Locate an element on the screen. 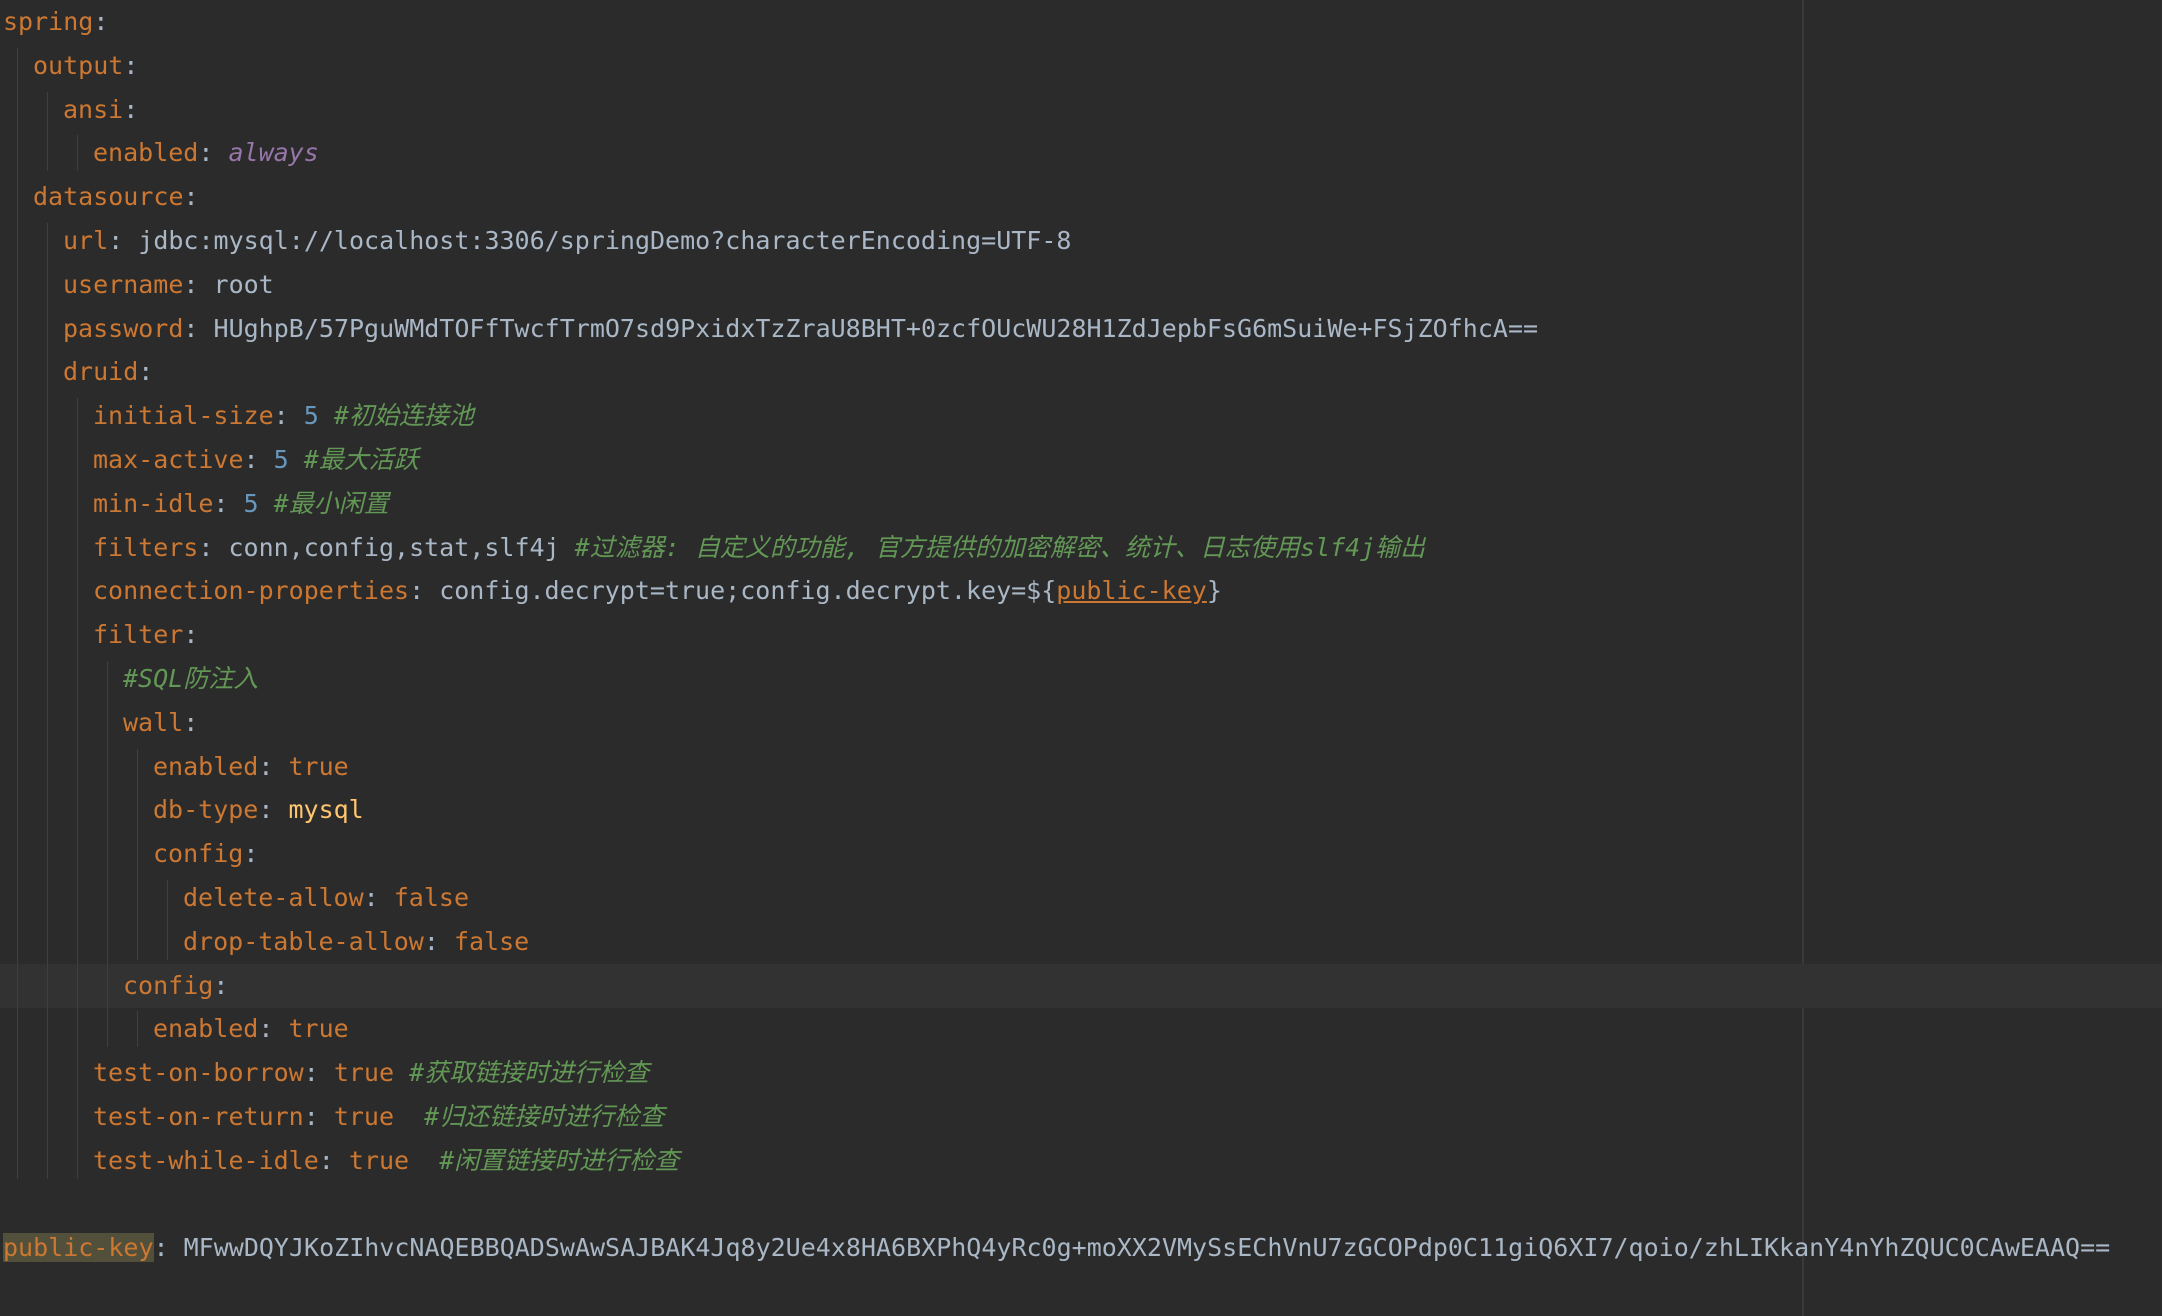 The height and width of the screenshot is (1316, 2162). yaml-reference-link: public-key is located at coordinates (1131, 590).